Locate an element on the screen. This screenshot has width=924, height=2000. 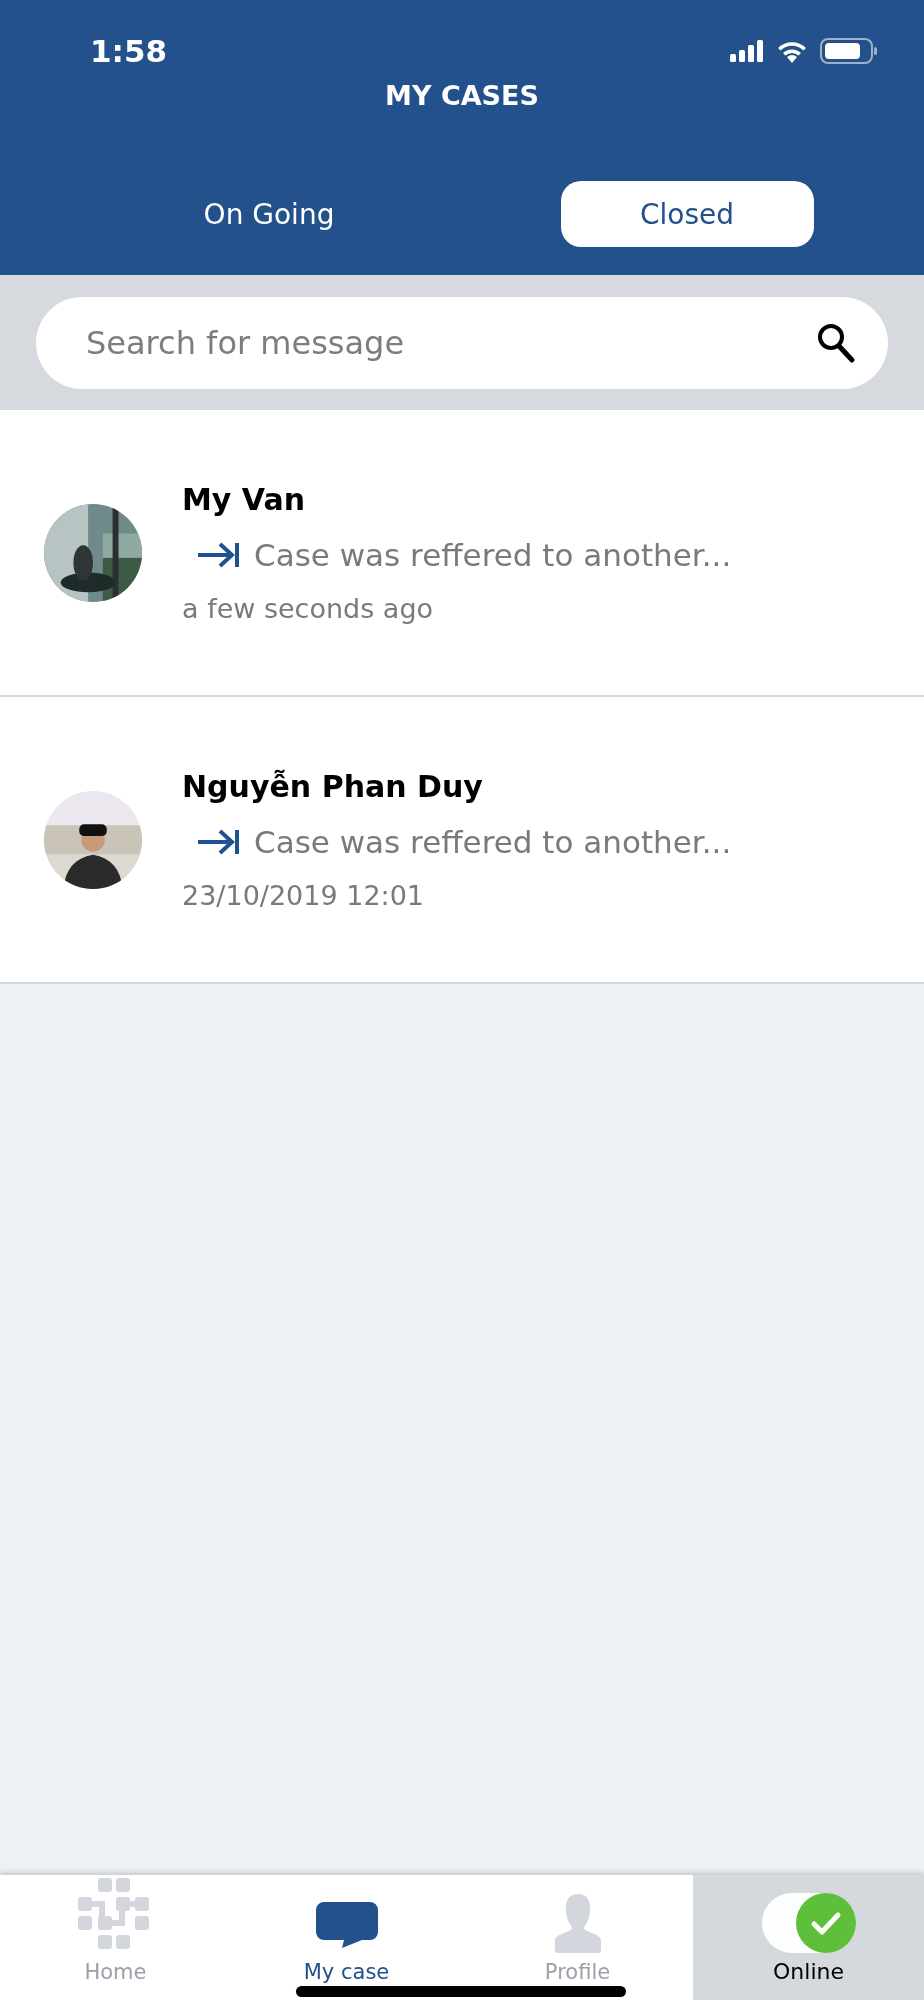
nav-tab: My case is located at coordinates (346, 1937).